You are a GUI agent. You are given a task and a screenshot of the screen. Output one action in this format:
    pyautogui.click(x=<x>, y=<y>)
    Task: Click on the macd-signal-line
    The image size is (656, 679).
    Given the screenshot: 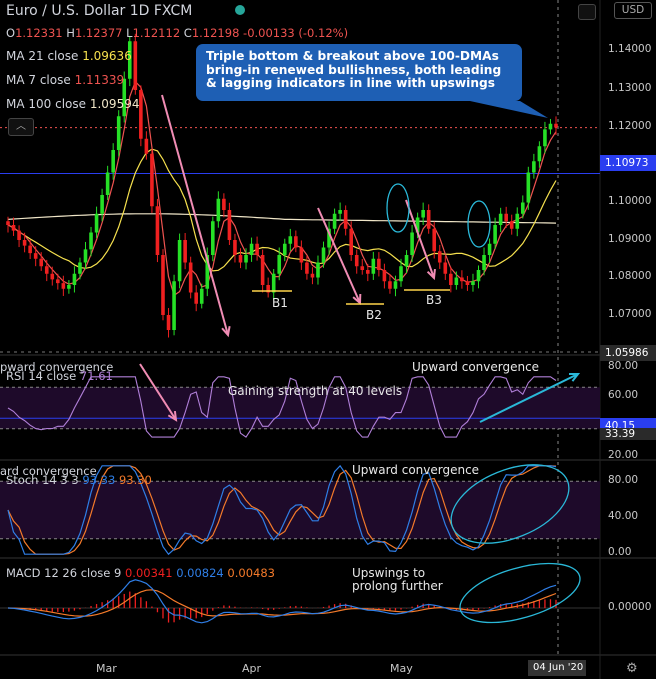 What is the action you would take?
    pyautogui.click(x=282, y=603)
    